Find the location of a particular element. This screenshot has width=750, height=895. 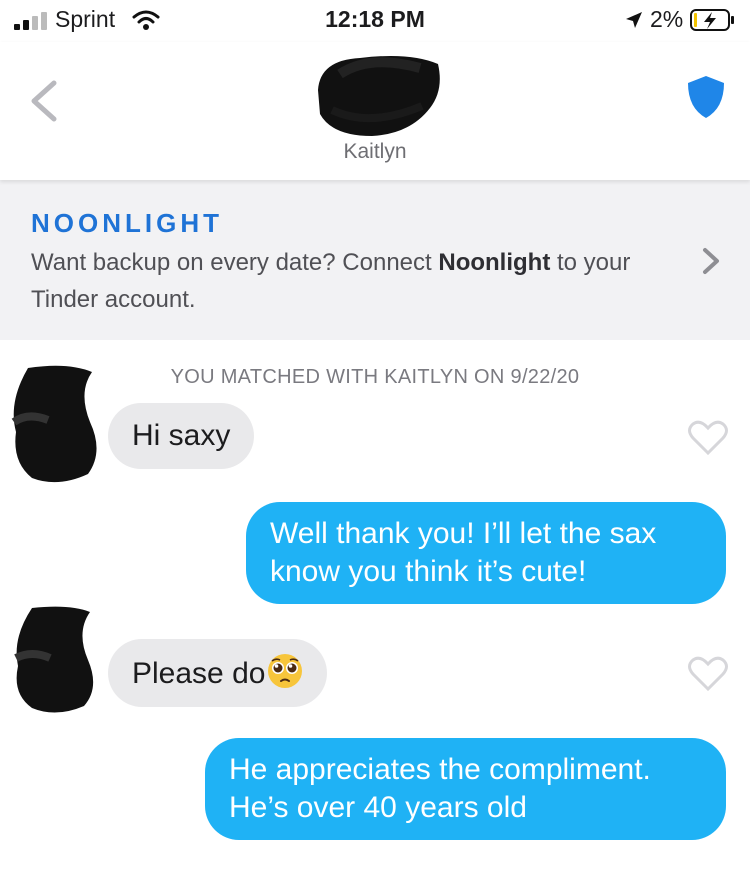

battery-percentage: 2% is located at coordinates (667, 19).